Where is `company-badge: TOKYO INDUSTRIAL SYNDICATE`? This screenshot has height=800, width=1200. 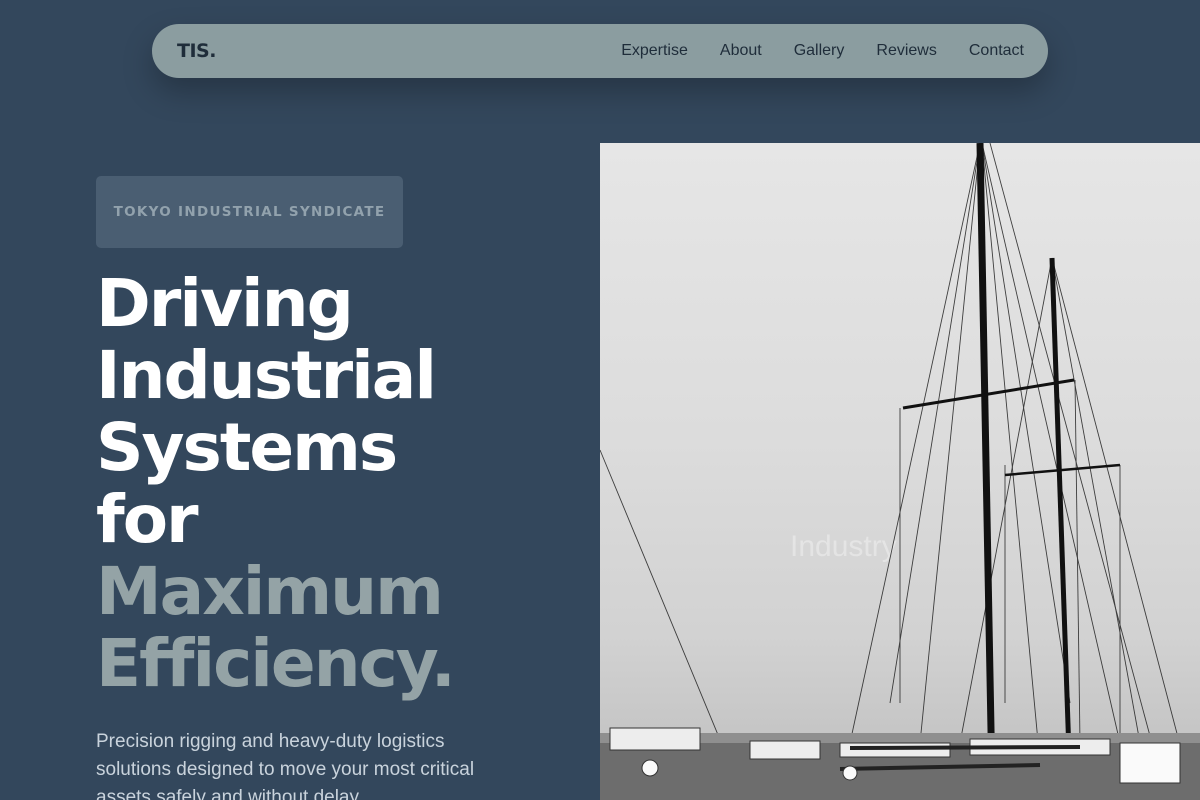
company-badge: TOKYO INDUSTRIAL SYNDICATE is located at coordinates (249, 212).